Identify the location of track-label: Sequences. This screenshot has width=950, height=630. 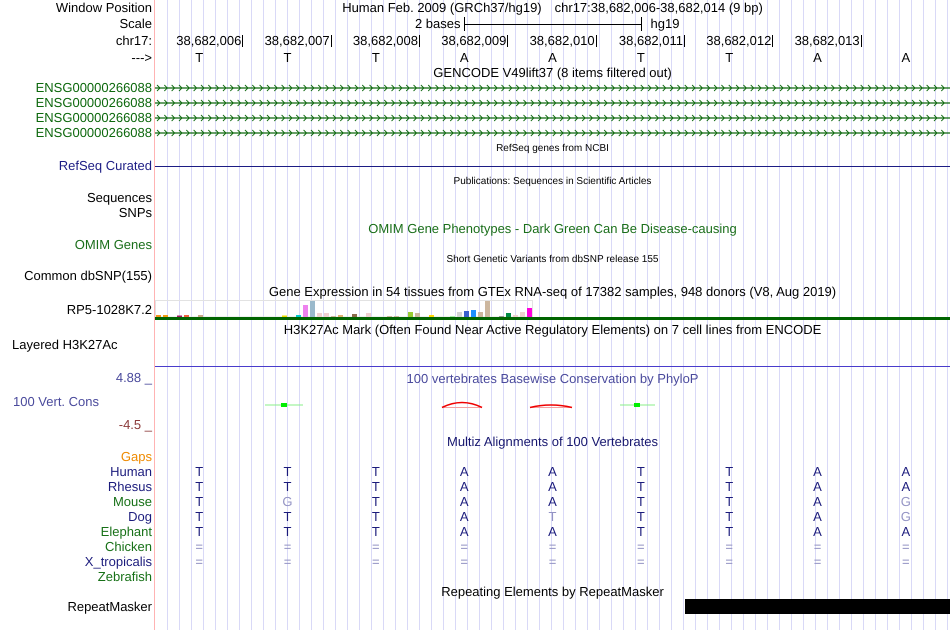
(119, 197).